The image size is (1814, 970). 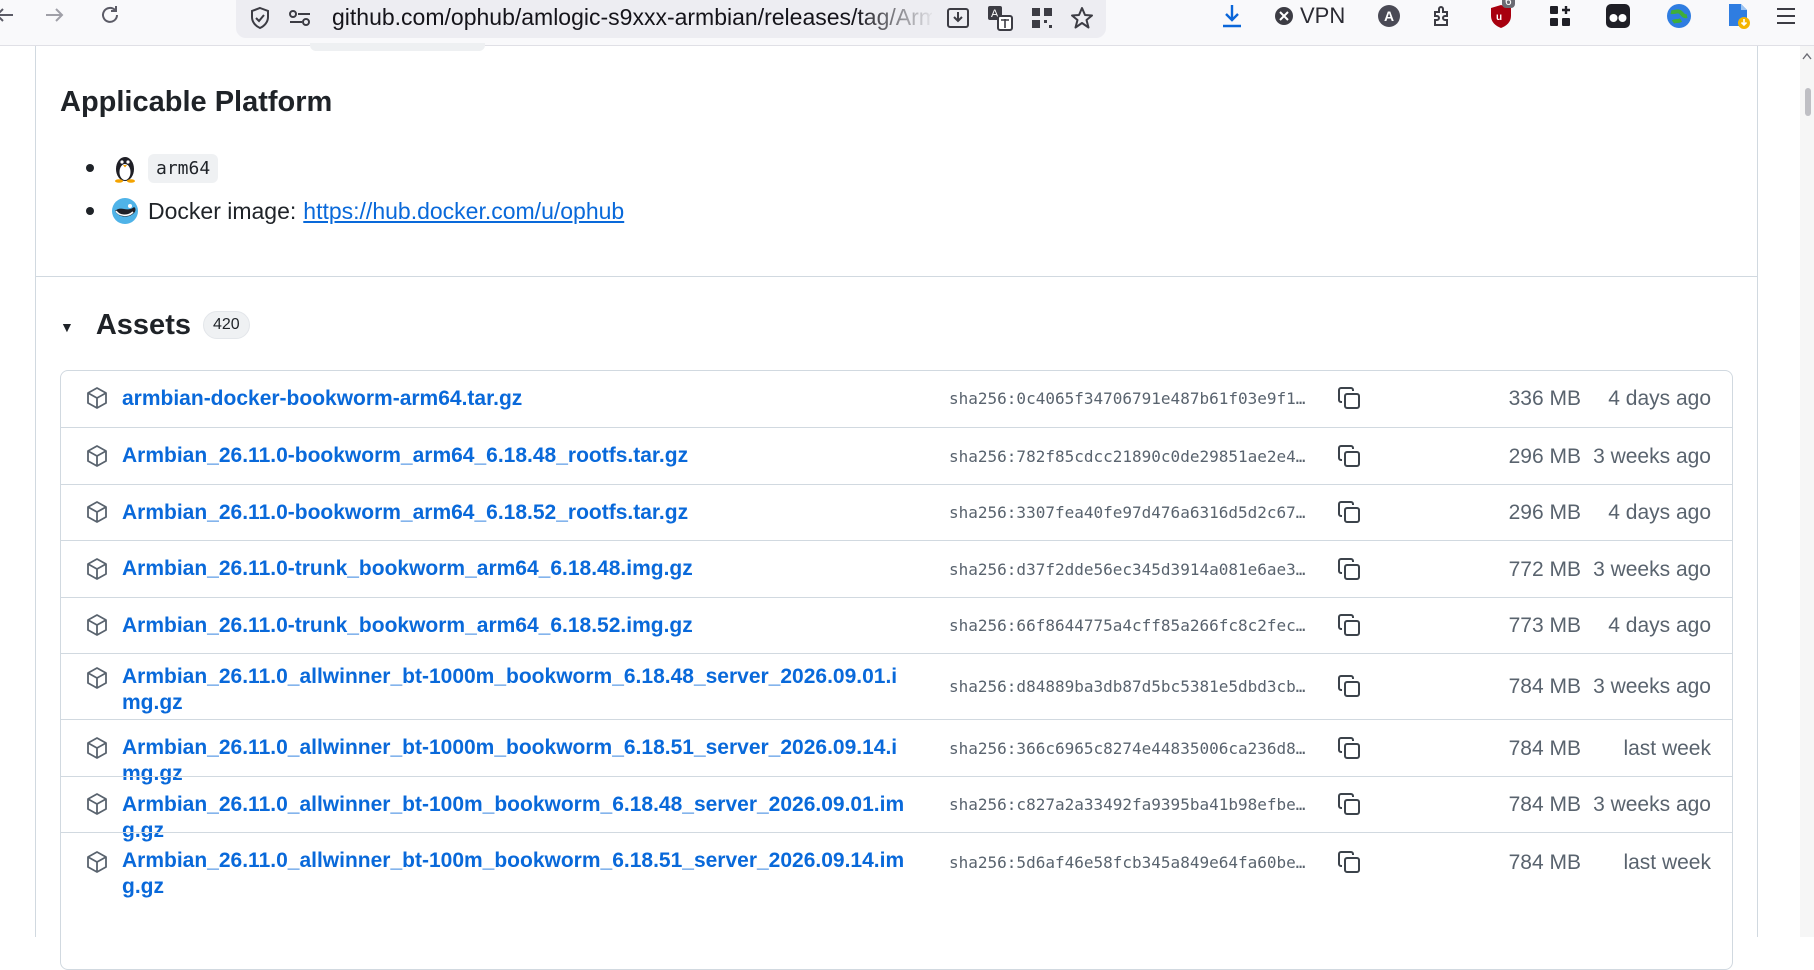 I want to click on file-extension, so click(x=1739, y=16).